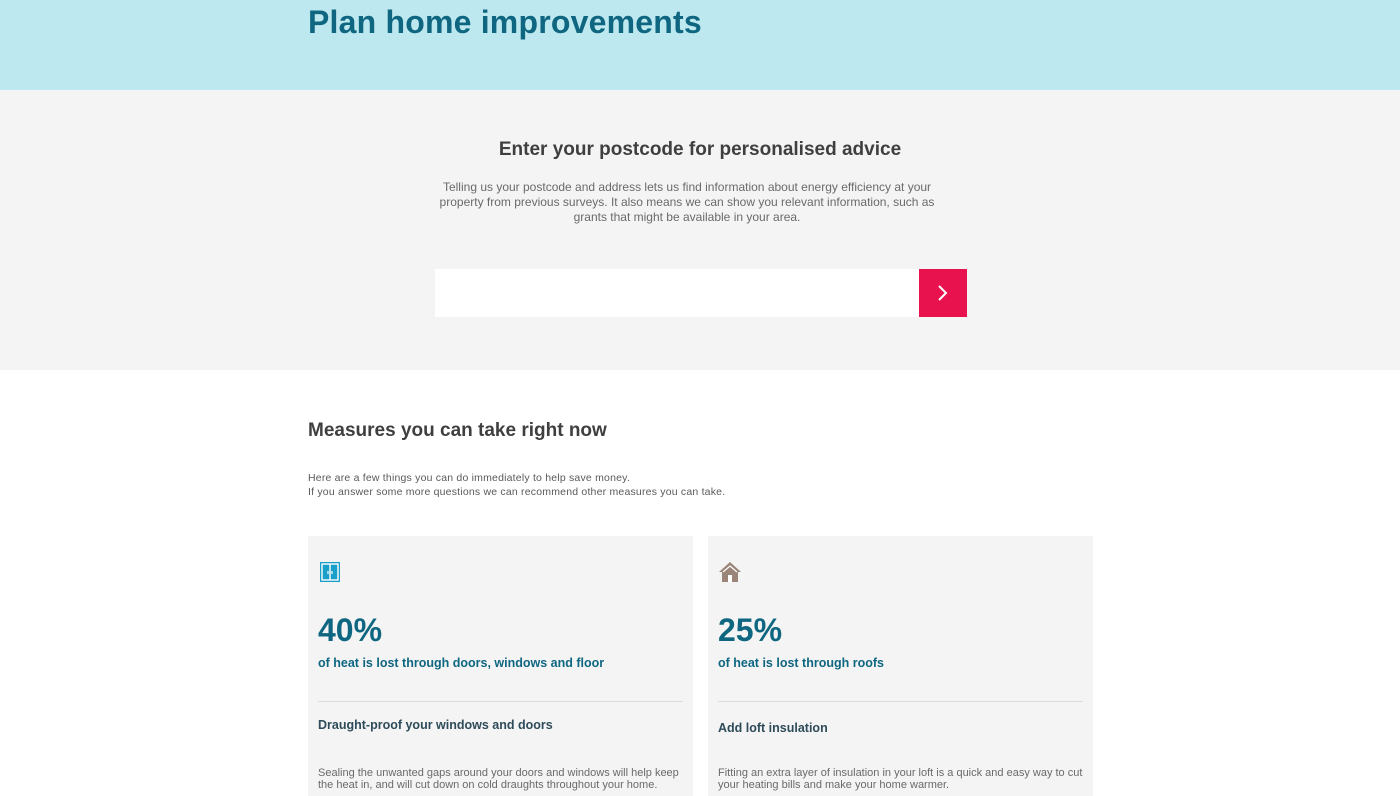 The width and height of the screenshot is (1400, 796). I want to click on measures-heading: Measures you can take right now, so click(457, 430).